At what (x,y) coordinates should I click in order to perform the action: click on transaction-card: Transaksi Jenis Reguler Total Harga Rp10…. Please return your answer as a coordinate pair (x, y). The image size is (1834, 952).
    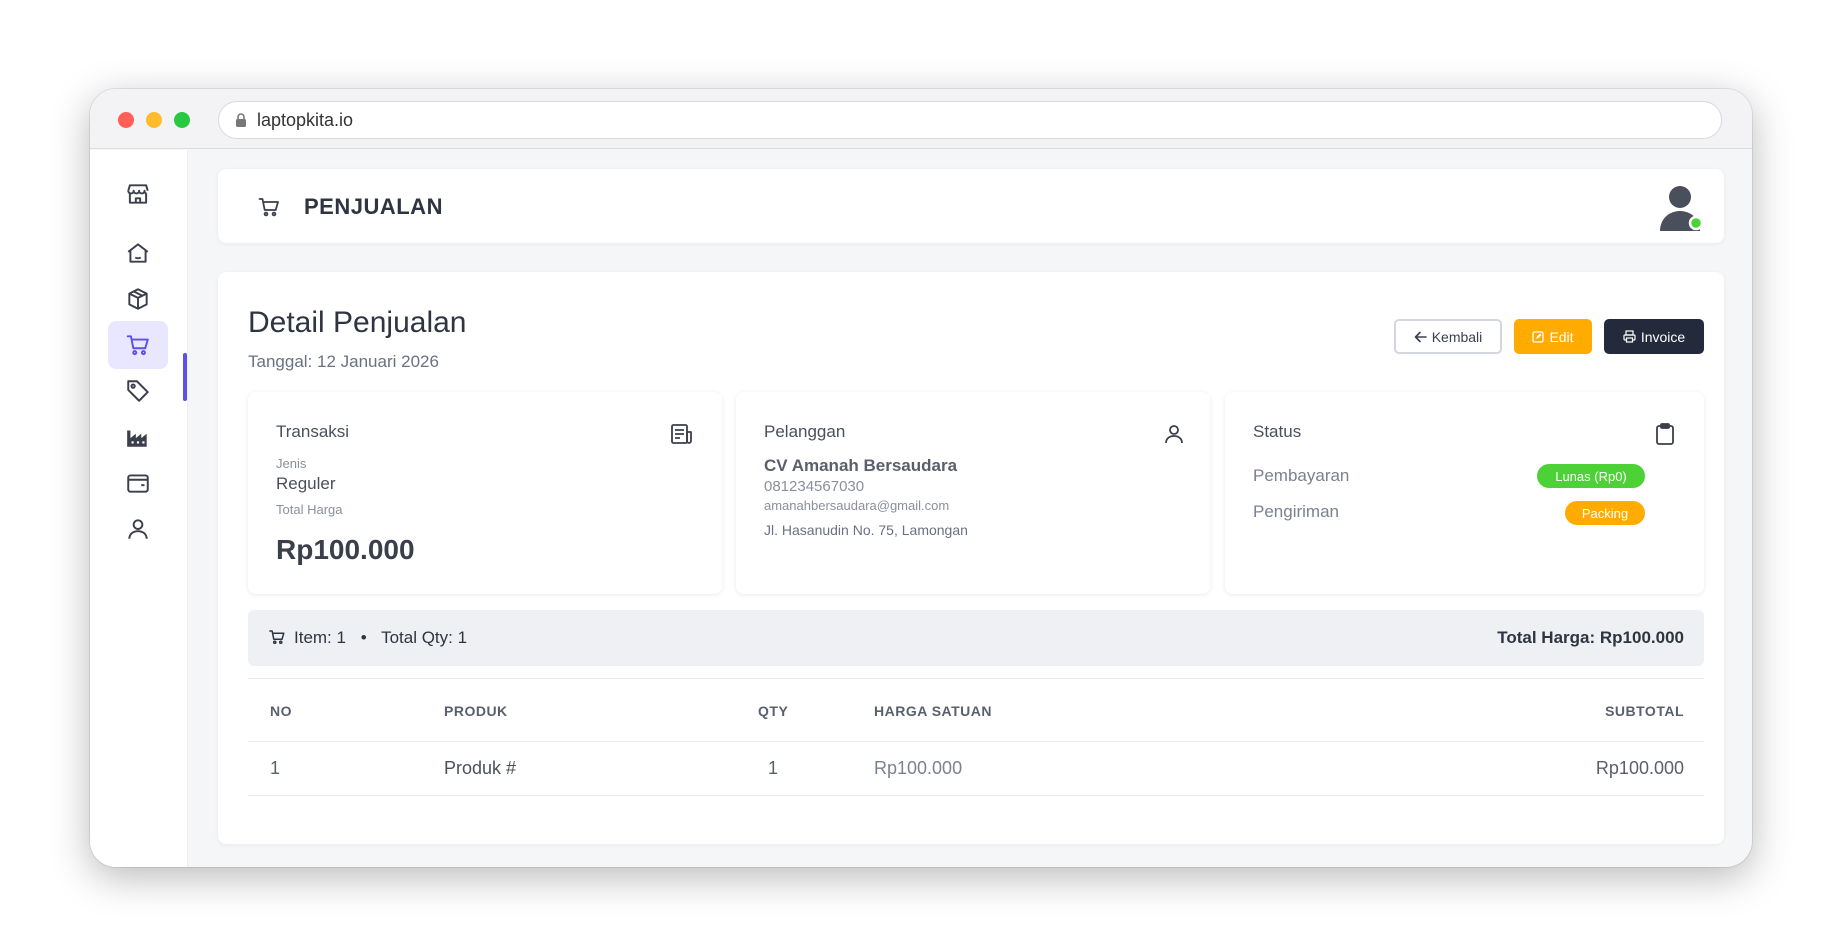
    Looking at the image, I should click on (485, 493).